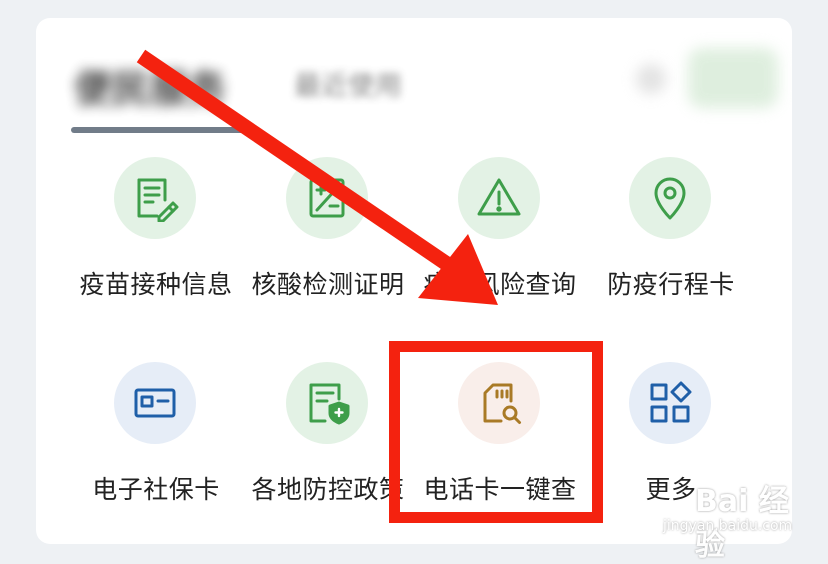 This screenshot has width=828, height=564. Describe the element at coordinates (735, 516) in the screenshot. I see `baidu-jingyan-watermark: Bai 经验 jingyan.baidu.com` at that location.